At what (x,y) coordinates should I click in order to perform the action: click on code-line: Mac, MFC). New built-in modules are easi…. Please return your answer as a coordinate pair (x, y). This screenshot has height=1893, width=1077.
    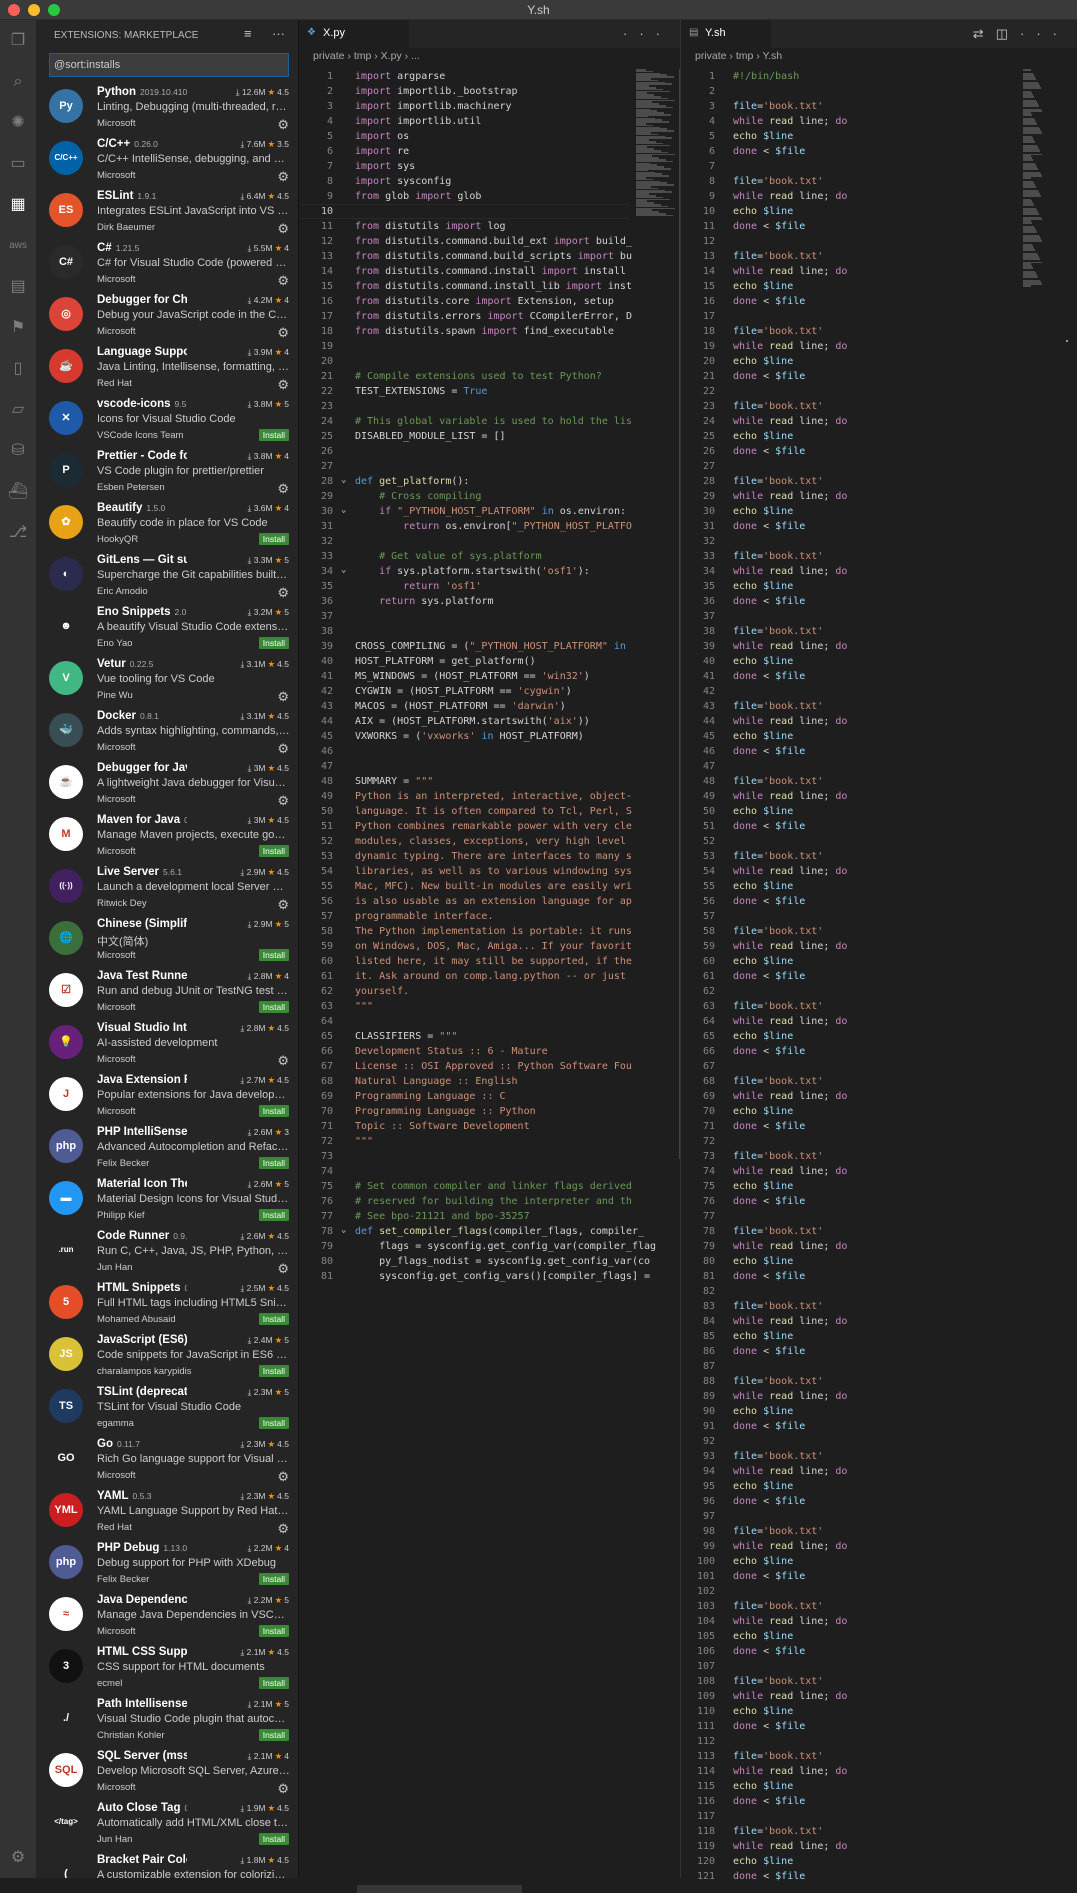
    Looking at the image, I should click on (493, 886).